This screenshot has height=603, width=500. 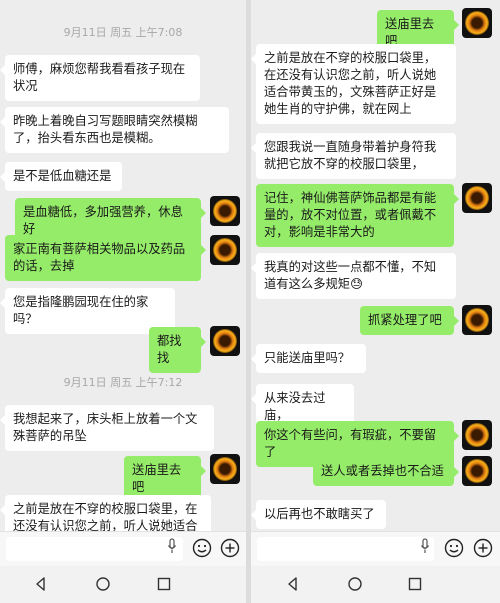 I want to click on message-sent: 都找找, so click(x=177, y=350).